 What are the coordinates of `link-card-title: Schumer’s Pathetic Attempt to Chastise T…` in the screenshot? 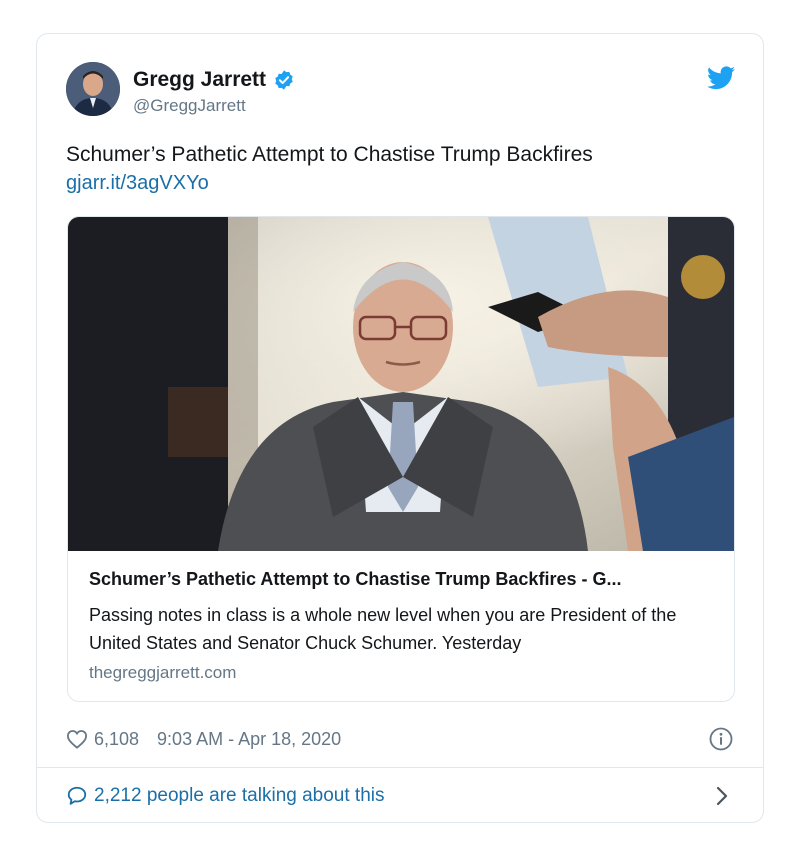 It's located at (355, 579).